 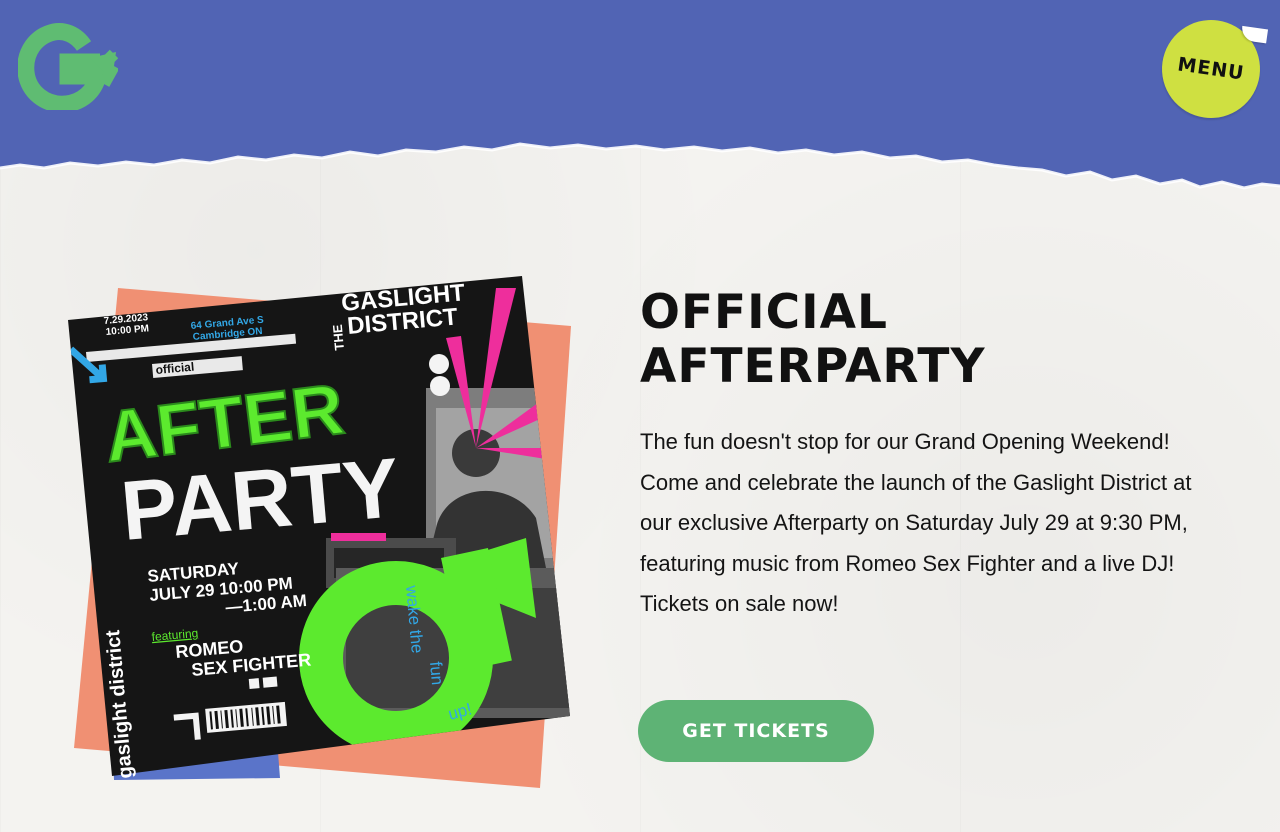 What do you see at coordinates (436, 673) in the screenshot?
I see `poster-tagline-2: fun` at bounding box center [436, 673].